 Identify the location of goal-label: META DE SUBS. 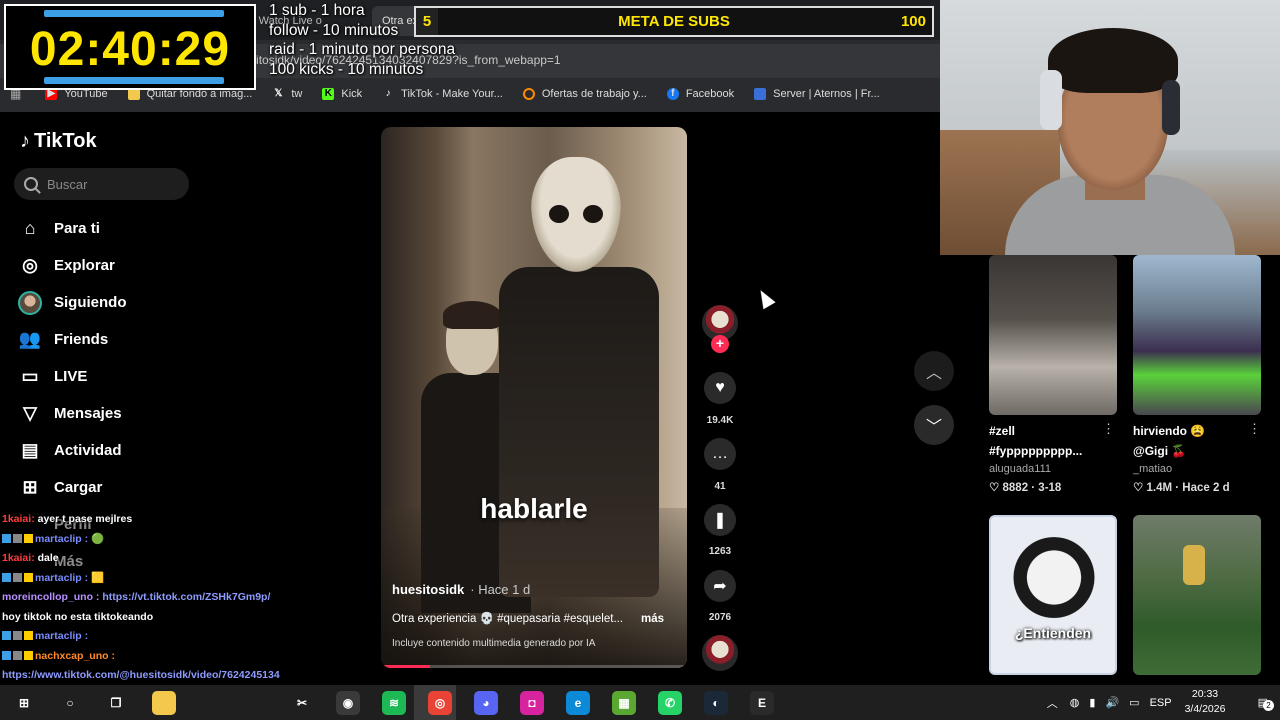
(674, 21).